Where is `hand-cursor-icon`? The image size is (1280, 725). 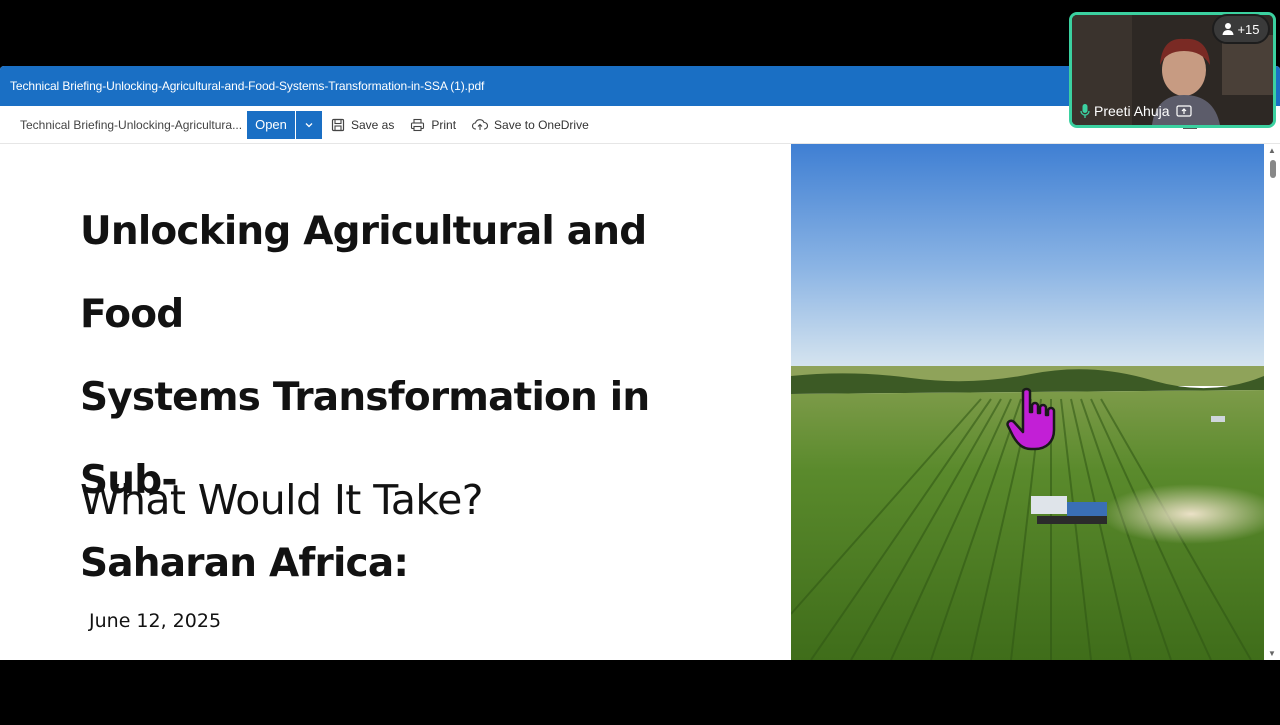 hand-cursor-icon is located at coordinates (1031, 419).